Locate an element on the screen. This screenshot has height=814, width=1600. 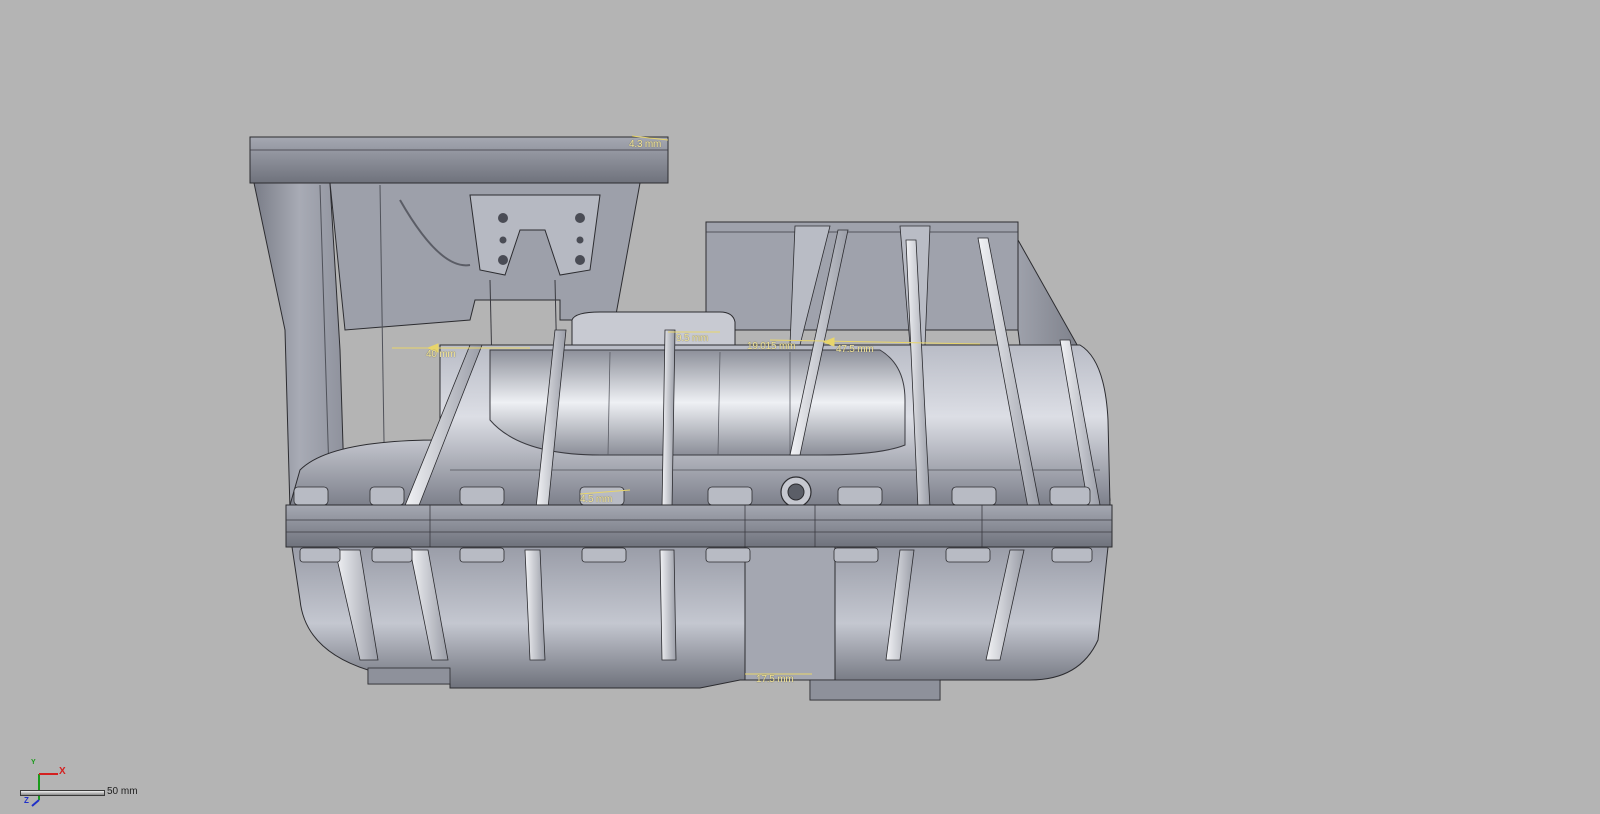
center-boss is located at coordinates (653, 331).